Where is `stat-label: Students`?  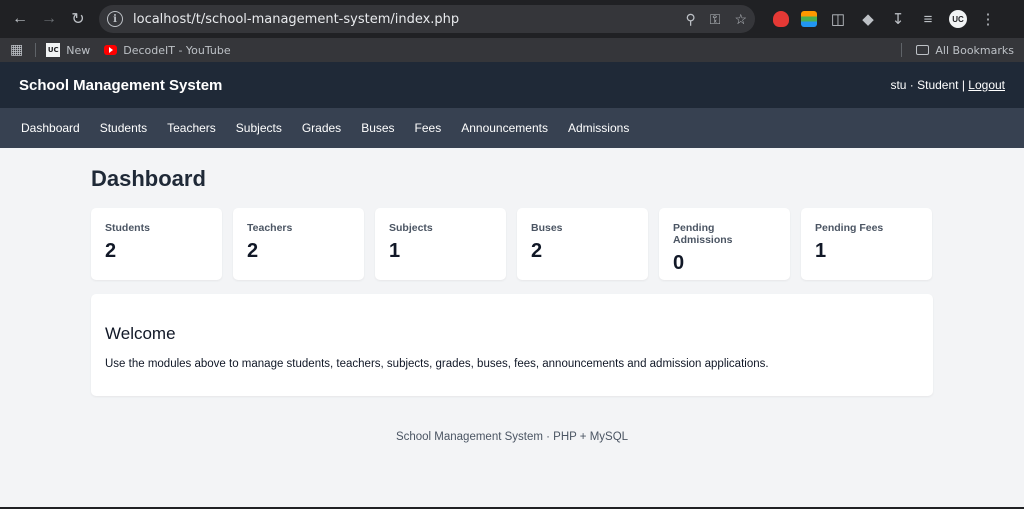 stat-label: Students is located at coordinates (127, 228).